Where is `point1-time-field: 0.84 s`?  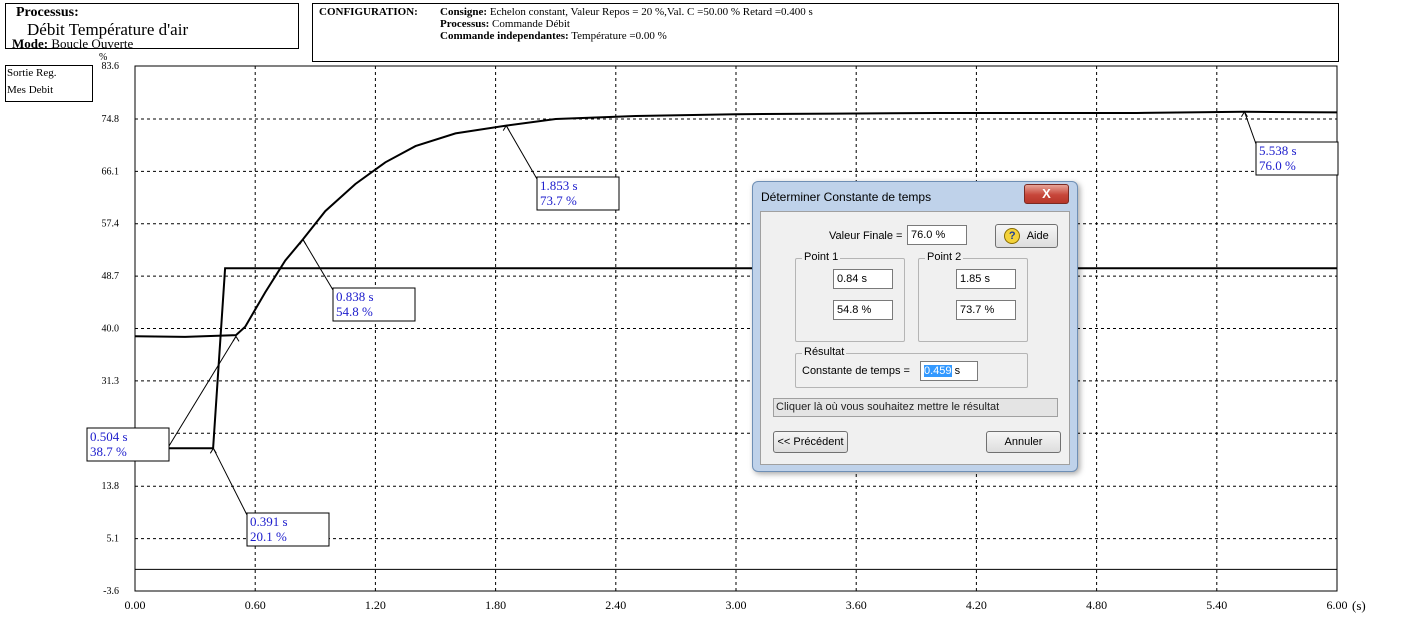 point1-time-field: 0.84 s is located at coordinates (863, 279).